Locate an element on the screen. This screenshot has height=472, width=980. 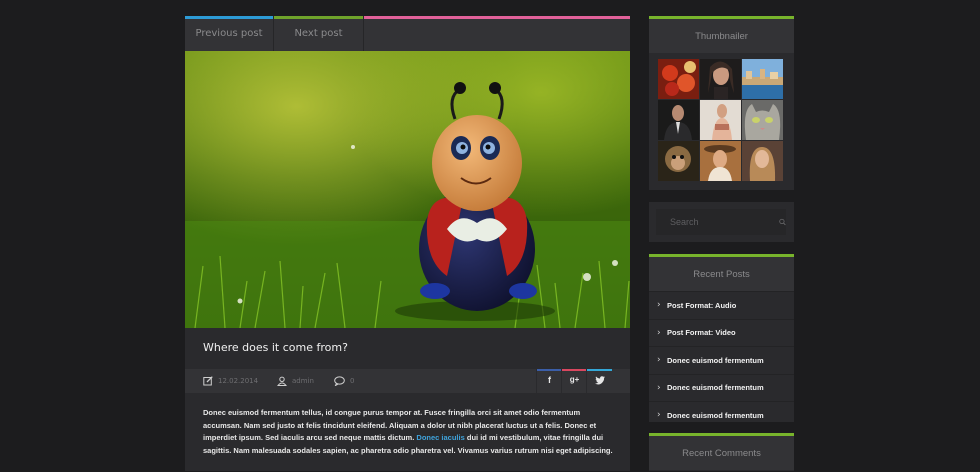
thumbnail-grid is located at coordinates (721, 120).